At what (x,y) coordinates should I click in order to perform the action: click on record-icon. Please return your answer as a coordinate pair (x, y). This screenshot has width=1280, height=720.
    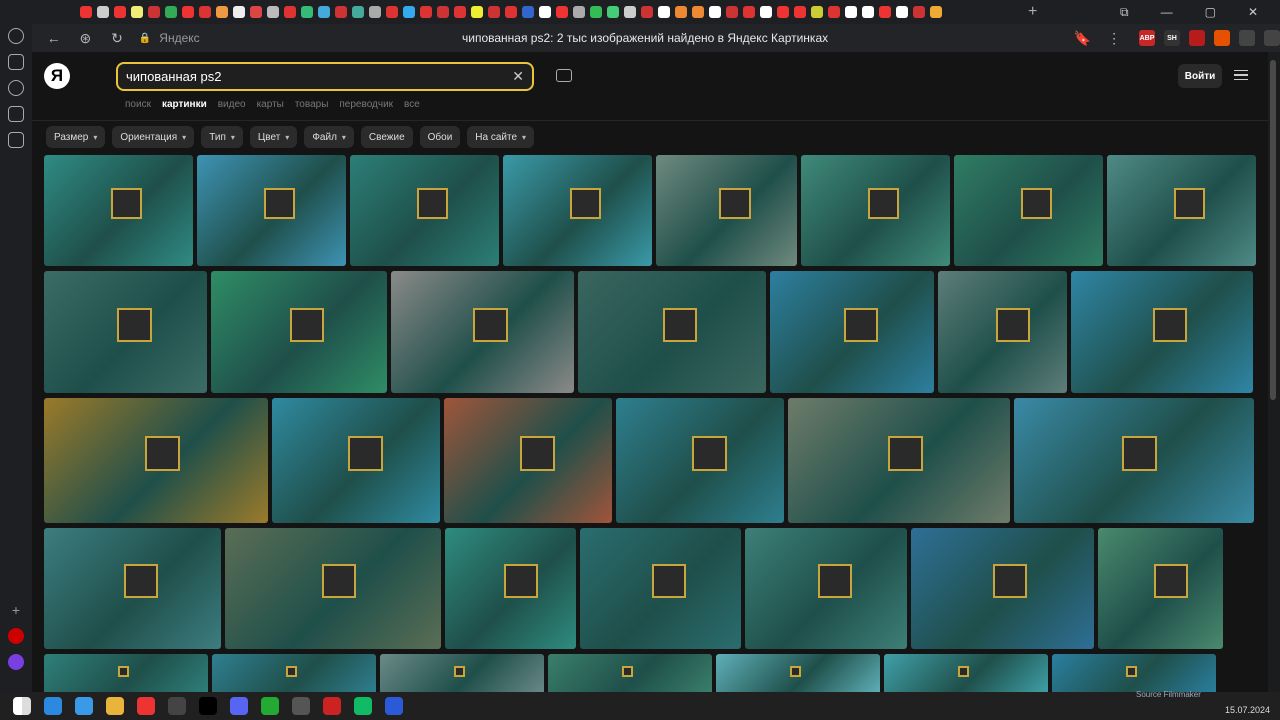
    Looking at the image, I should click on (16, 636).